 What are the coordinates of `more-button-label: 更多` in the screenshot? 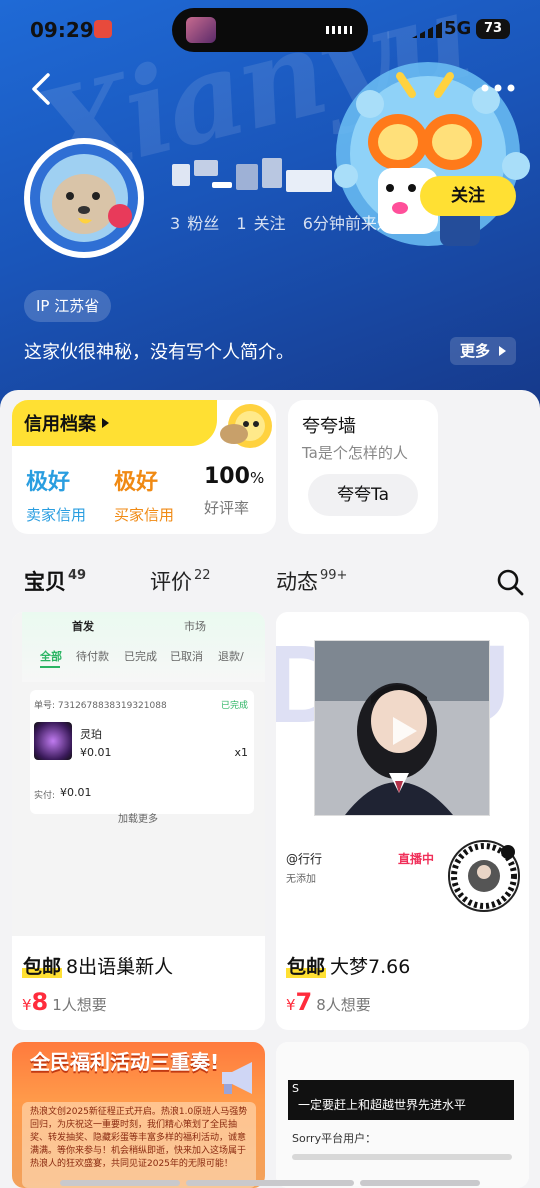 It's located at (475, 351).